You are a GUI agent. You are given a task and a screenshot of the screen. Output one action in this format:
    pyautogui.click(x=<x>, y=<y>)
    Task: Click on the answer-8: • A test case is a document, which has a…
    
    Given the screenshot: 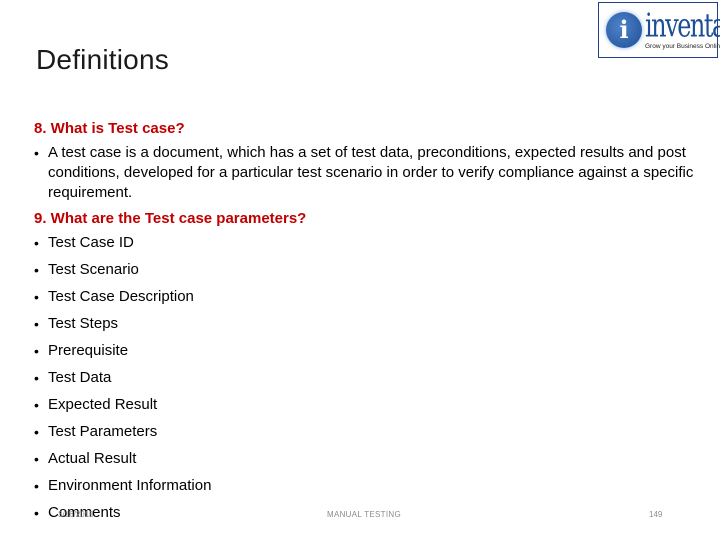 What is the action you would take?
    pyautogui.click(x=374, y=173)
    